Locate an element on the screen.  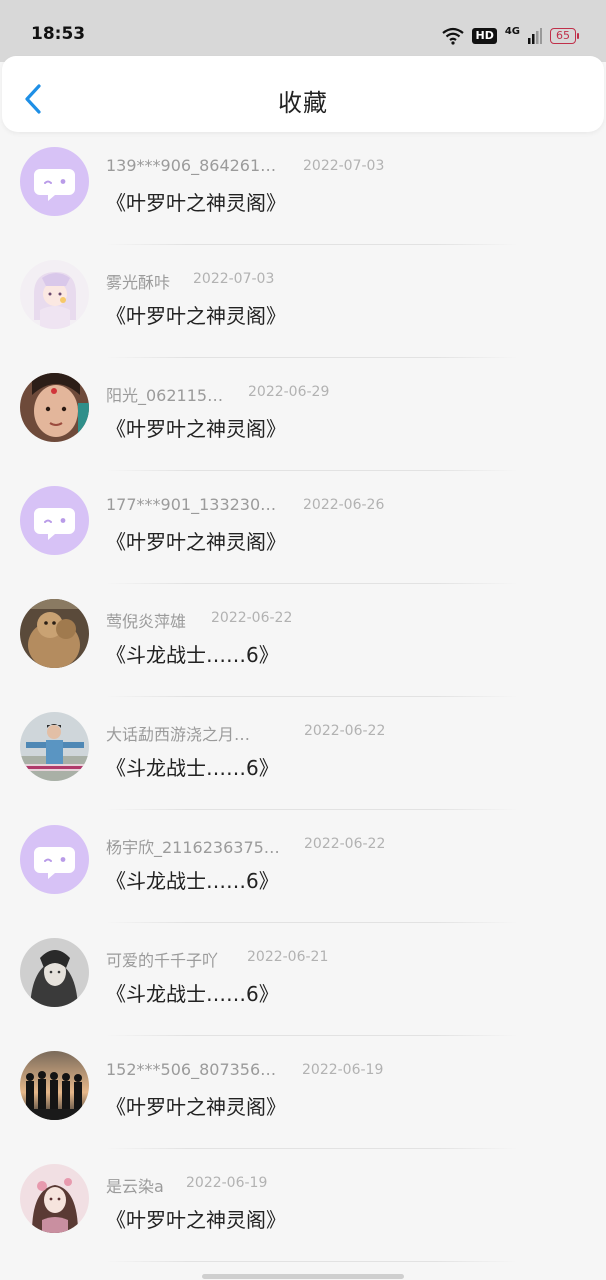
item-meta: 雾光酥咔 2022-07-03 is located at coordinates (346, 280).